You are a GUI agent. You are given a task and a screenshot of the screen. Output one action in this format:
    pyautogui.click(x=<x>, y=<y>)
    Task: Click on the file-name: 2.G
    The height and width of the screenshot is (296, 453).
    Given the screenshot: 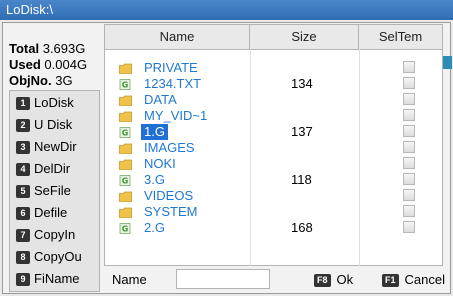 What is the action you would take?
    pyautogui.click(x=154, y=228)
    